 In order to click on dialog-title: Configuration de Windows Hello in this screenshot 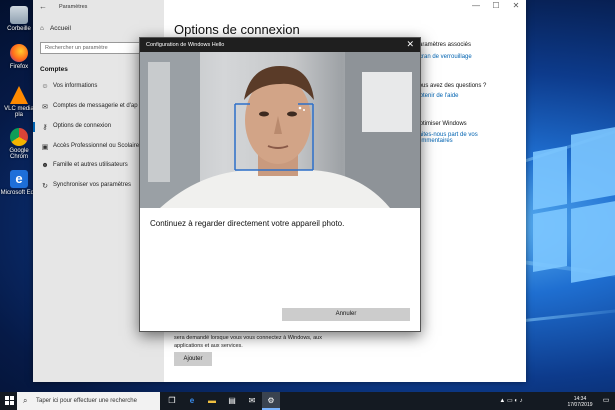, I will do `click(185, 45)`.